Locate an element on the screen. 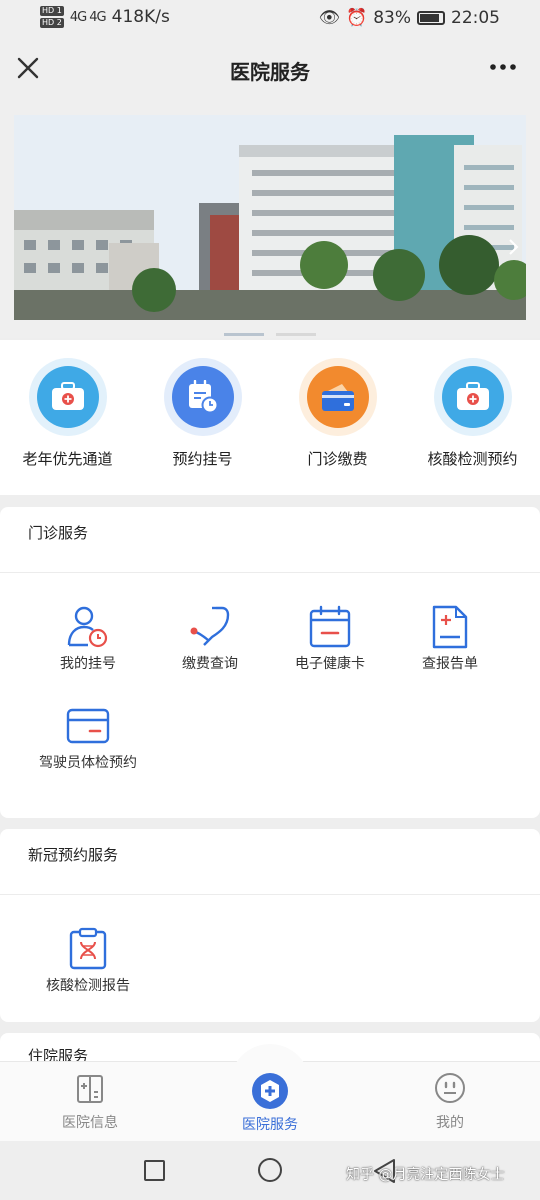  stethoscope-icon is located at coordinates (210, 627).